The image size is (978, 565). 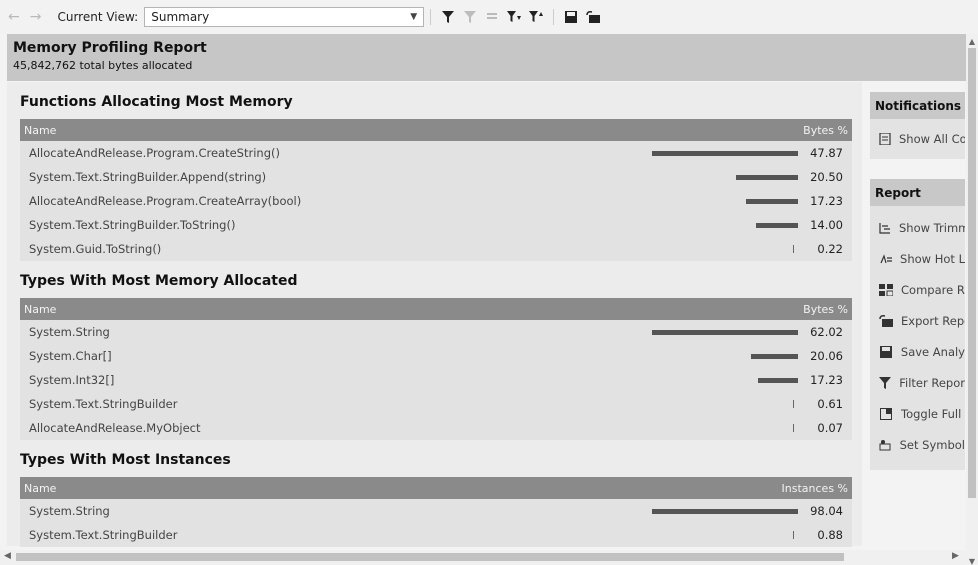 What do you see at coordinates (932, 382) in the screenshot?
I see `side-item-label: Filter Repor` at bounding box center [932, 382].